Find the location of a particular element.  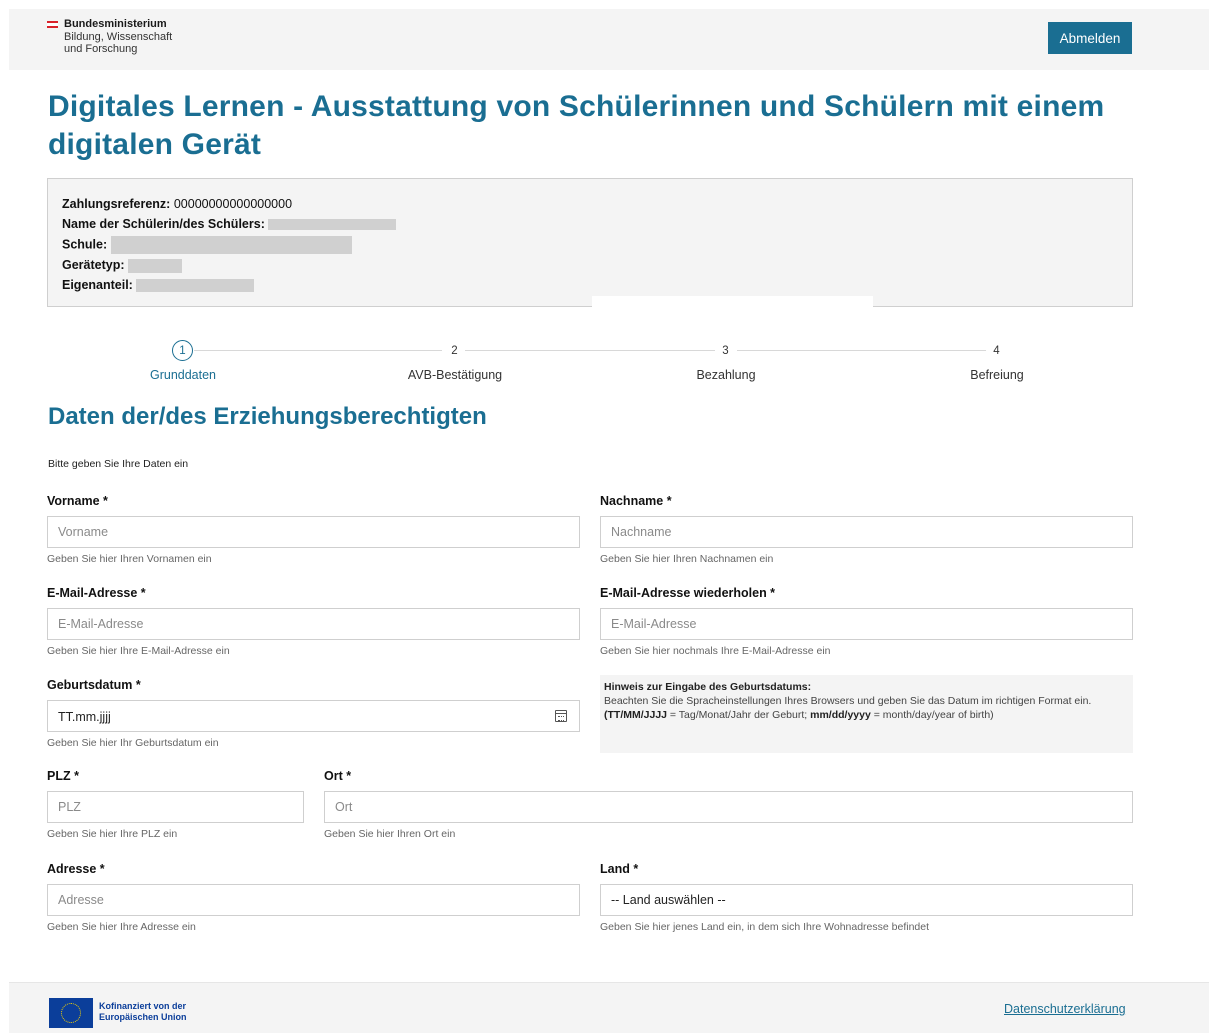

redacted-device-type is located at coordinates (155, 265).